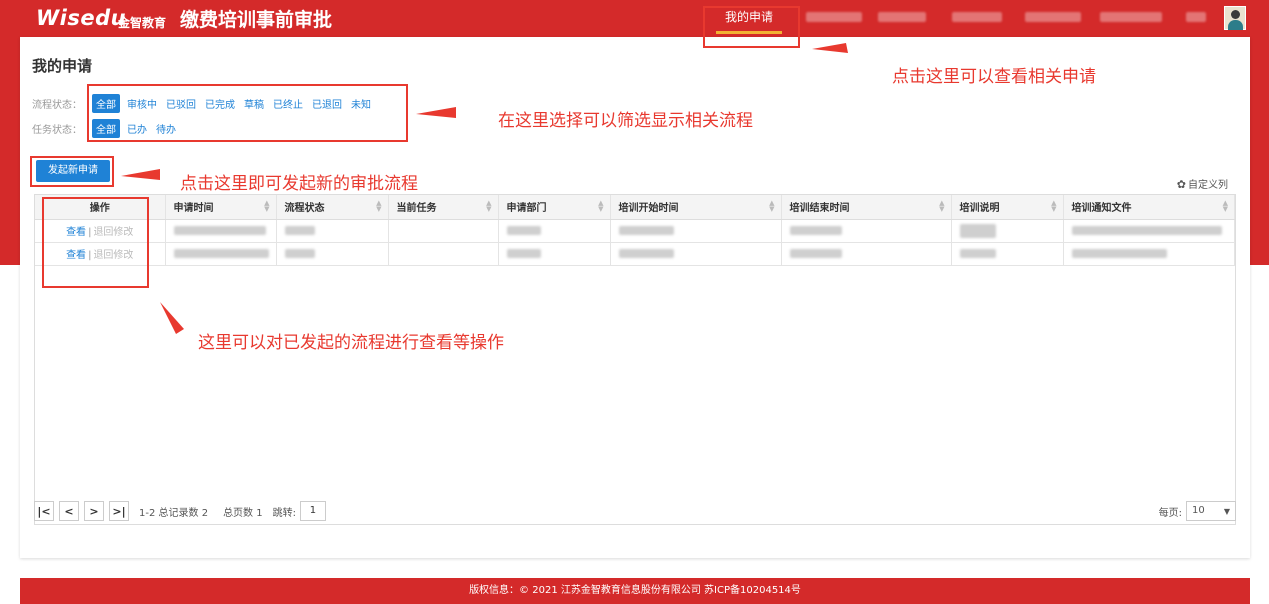 This screenshot has width=1269, height=604. I want to click on column-header-label: 申请时间, so click(193, 209).